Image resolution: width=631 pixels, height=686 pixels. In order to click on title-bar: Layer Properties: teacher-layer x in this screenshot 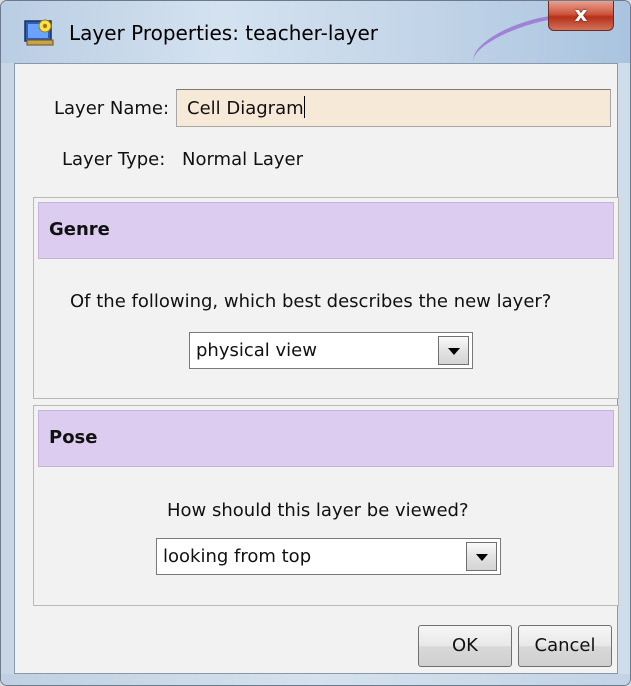, I will do `click(315, 42)`.